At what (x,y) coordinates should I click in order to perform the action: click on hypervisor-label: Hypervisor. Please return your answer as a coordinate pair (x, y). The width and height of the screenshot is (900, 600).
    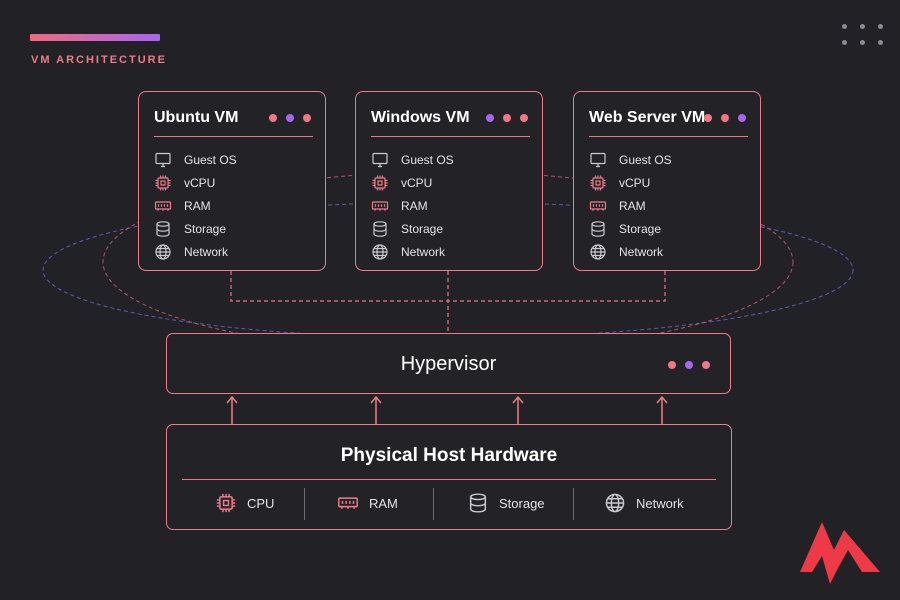
    Looking at the image, I should click on (448, 364).